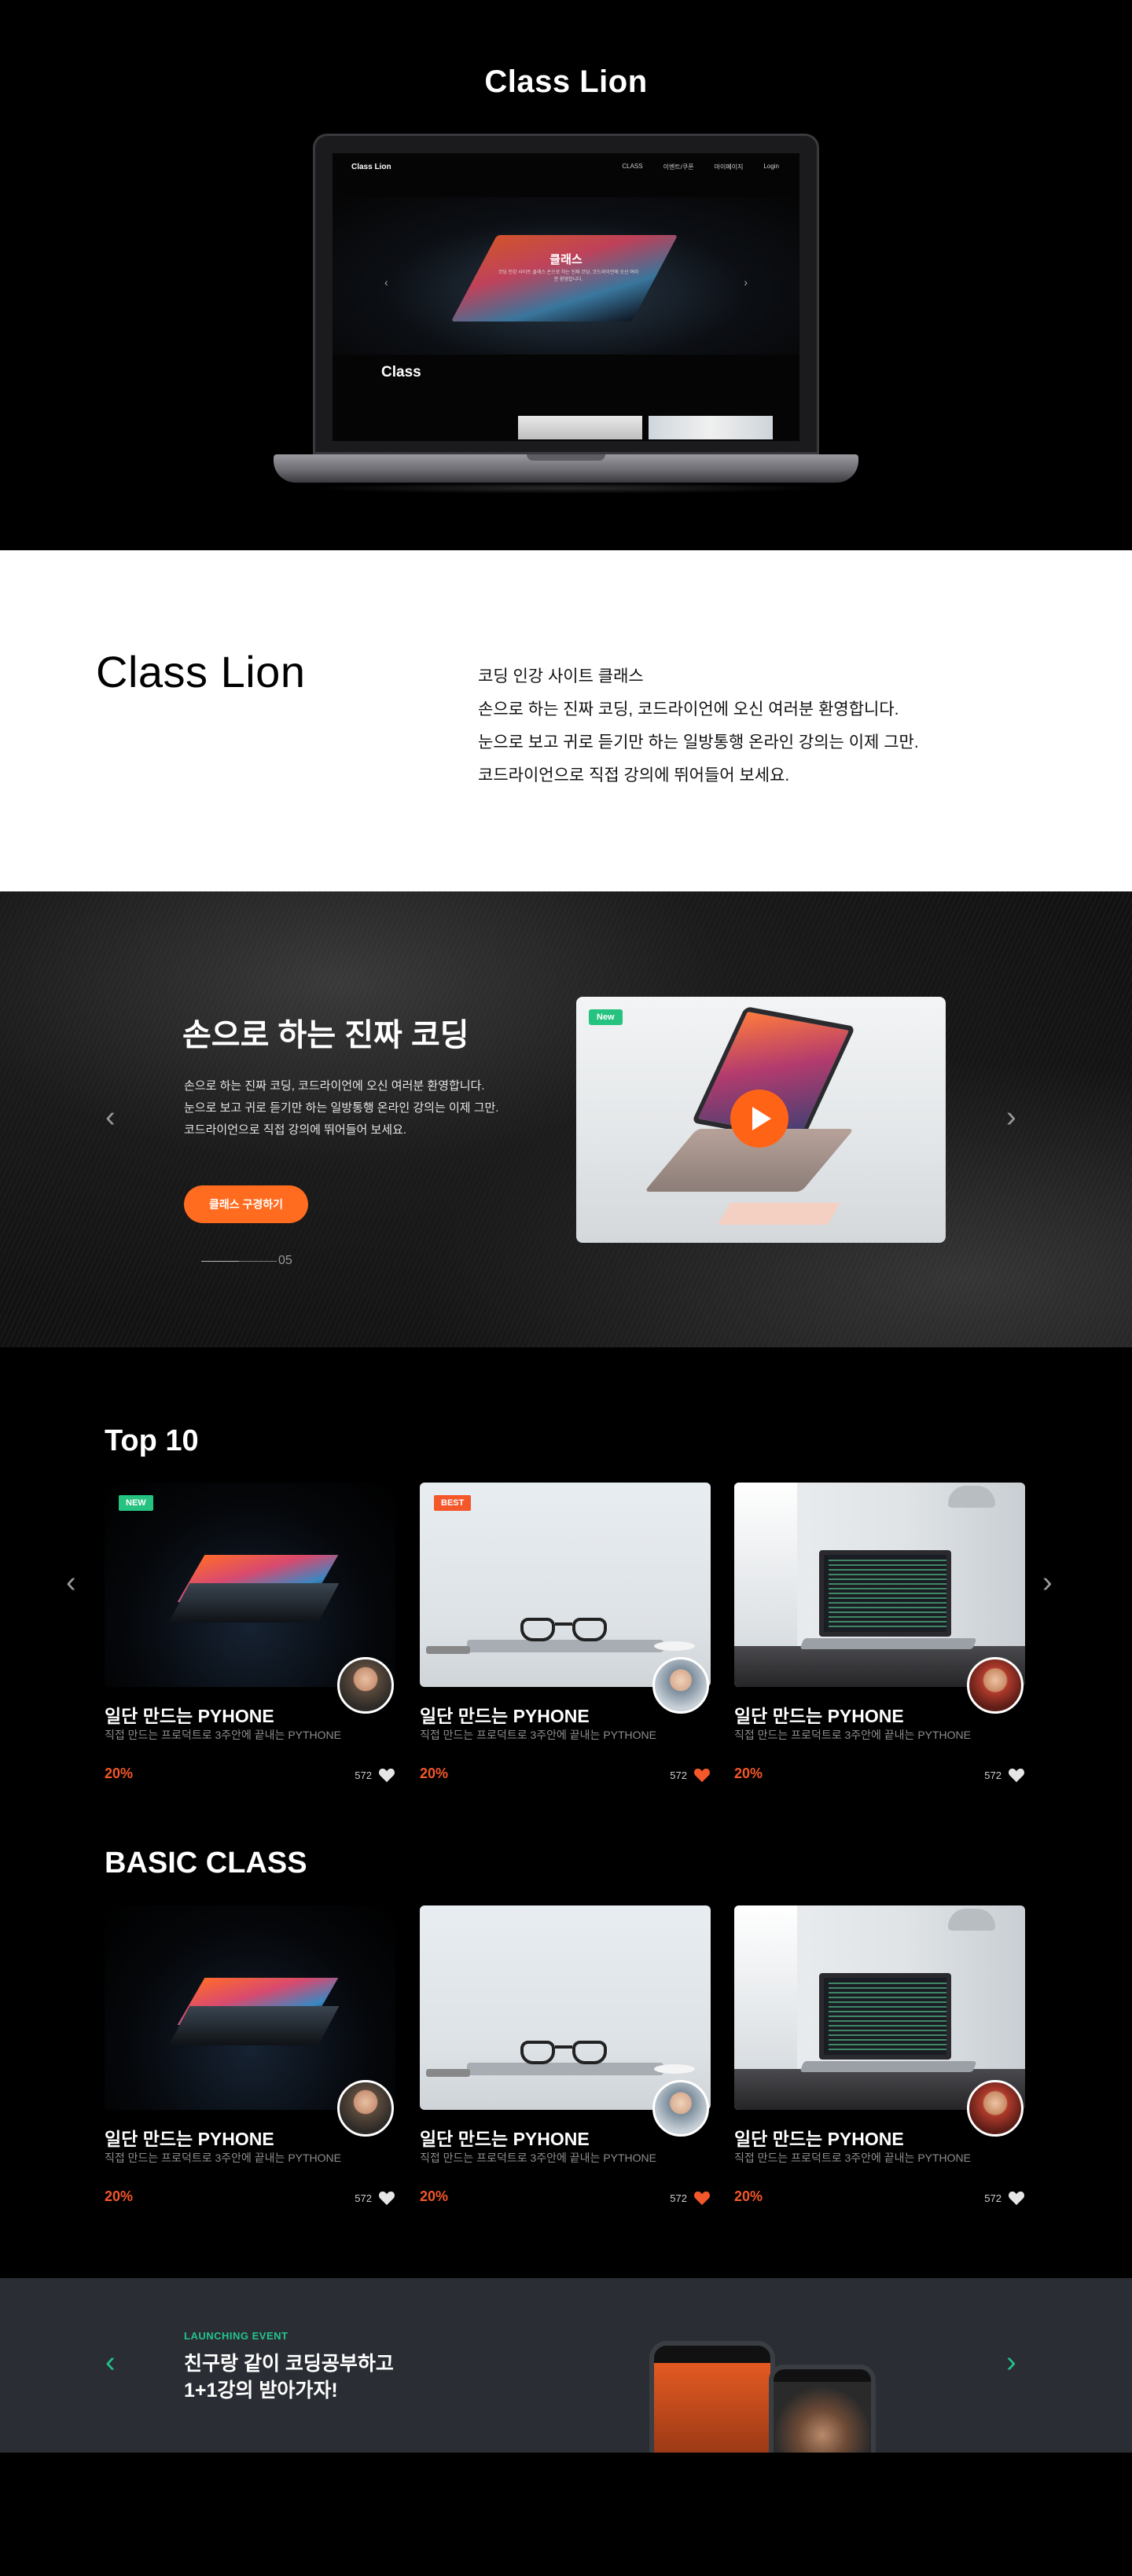  I want to click on mockup-nav: Class Lion CLASS 이벤트/쿠폰 마이페이지 Login, so click(566, 170).